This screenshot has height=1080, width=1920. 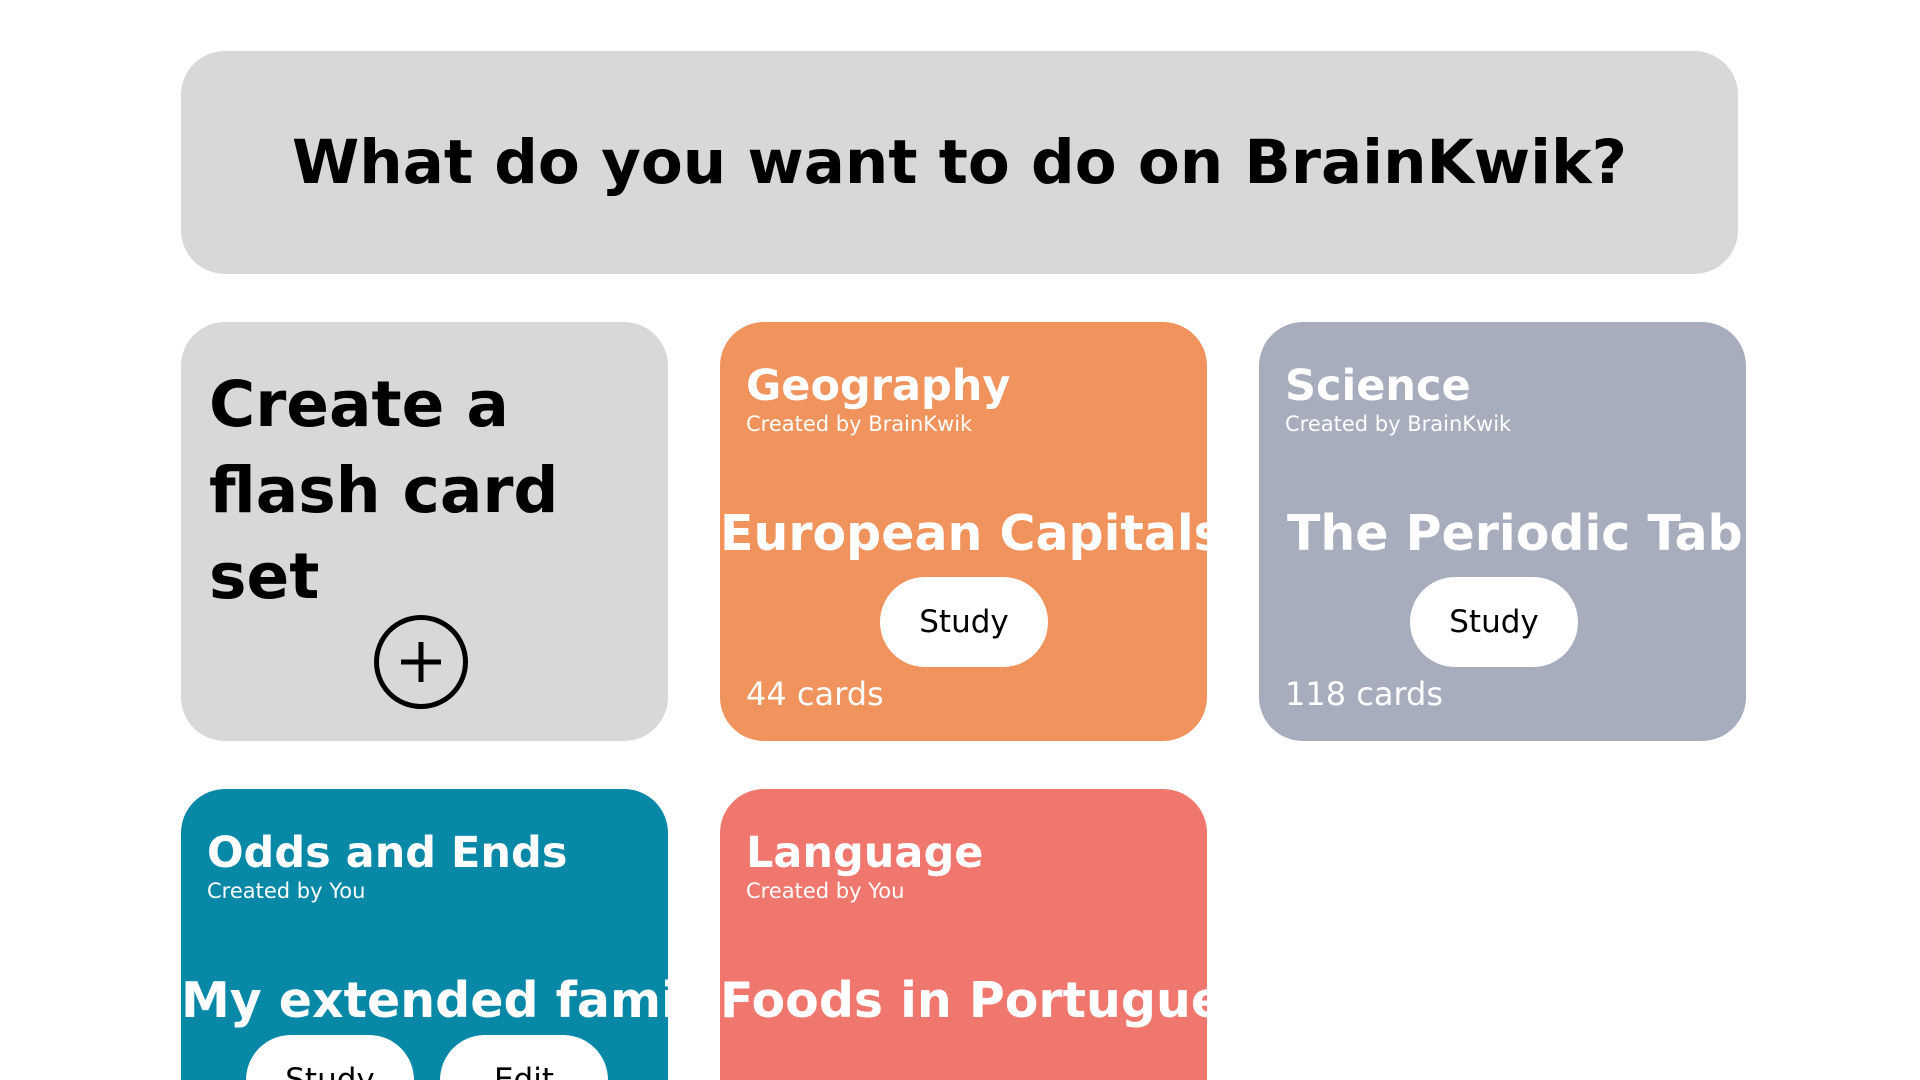 I want to click on create-set-card: Create a flash card set, so click(x=424, y=531).